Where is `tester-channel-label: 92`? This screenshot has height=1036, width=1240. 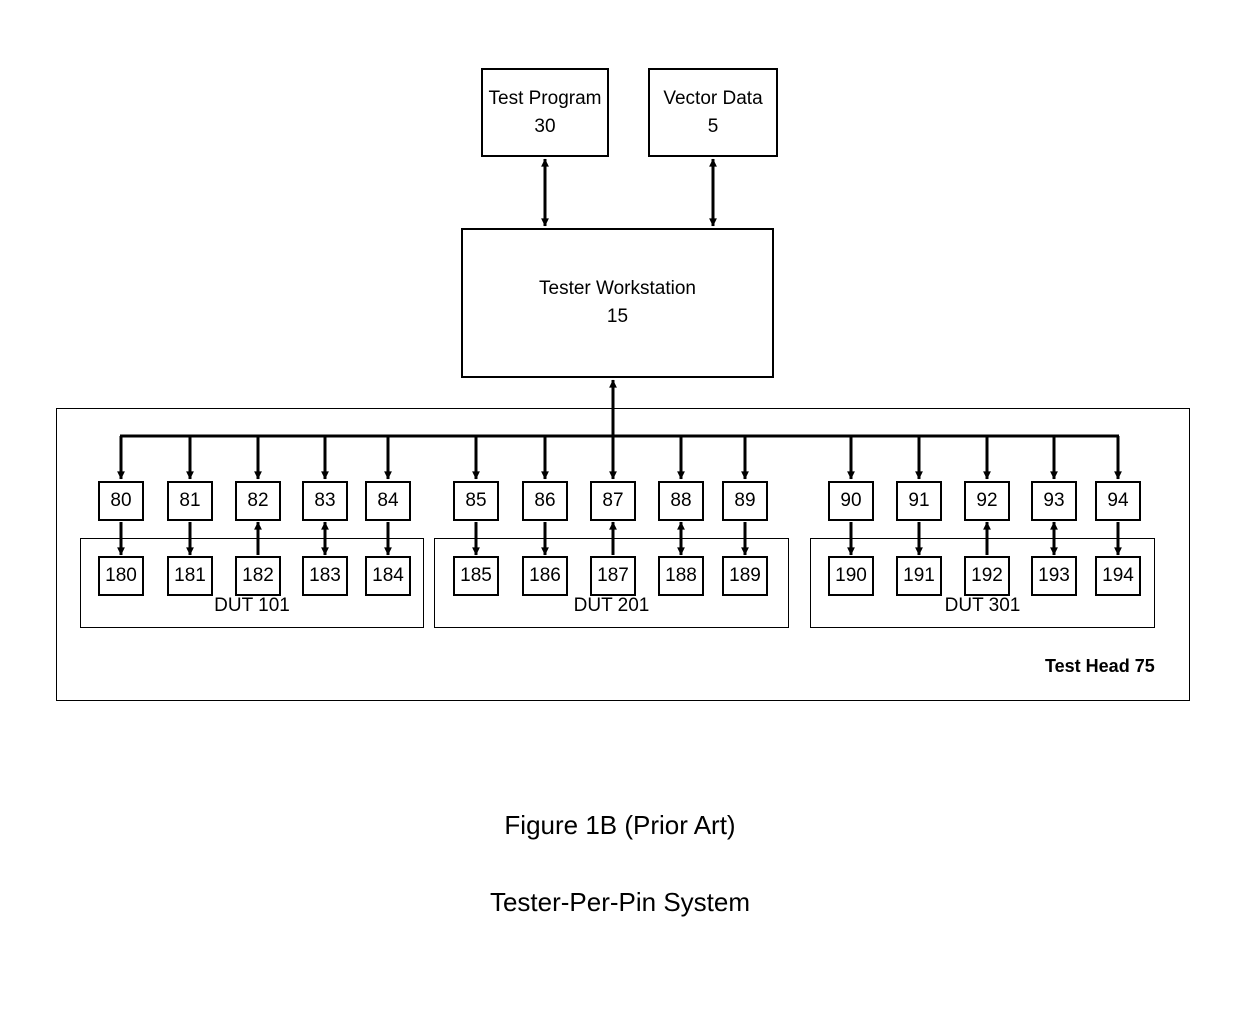
tester-channel-label: 92 is located at coordinates (987, 501).